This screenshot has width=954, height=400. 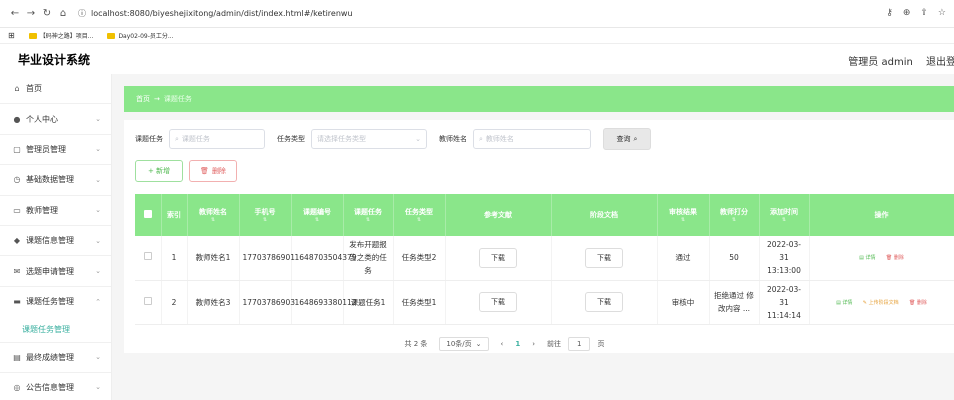 I want to click on user-label: 管理员 admin, so click(x=880, y=62).